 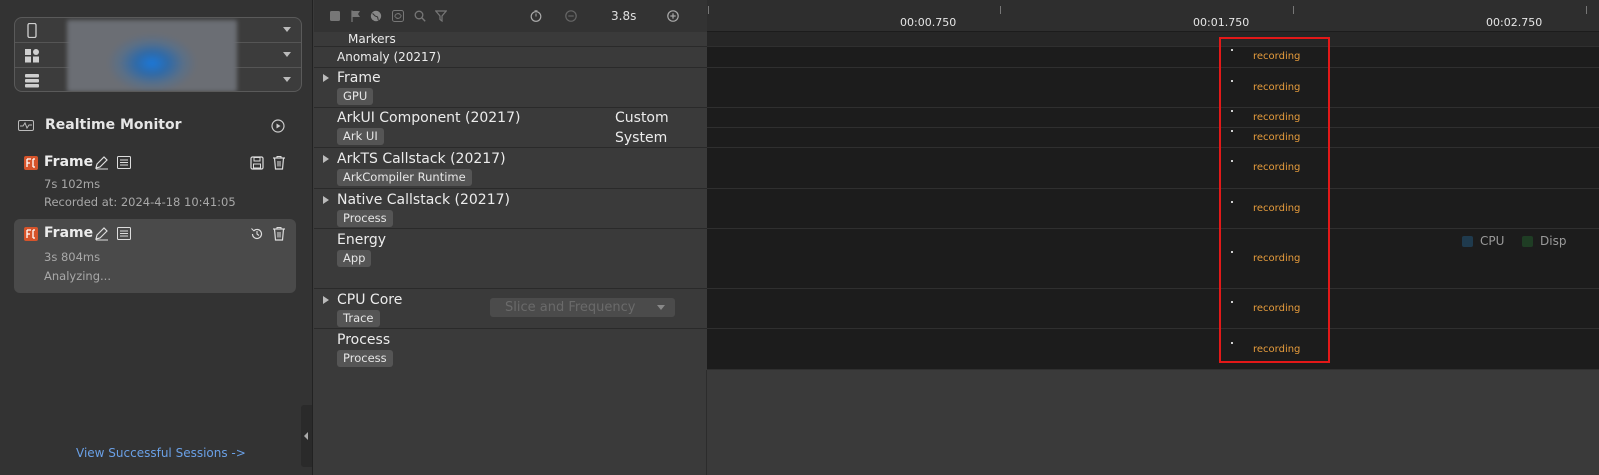 I want to click on sublane-system-label: System, so click(x=641, y=138).